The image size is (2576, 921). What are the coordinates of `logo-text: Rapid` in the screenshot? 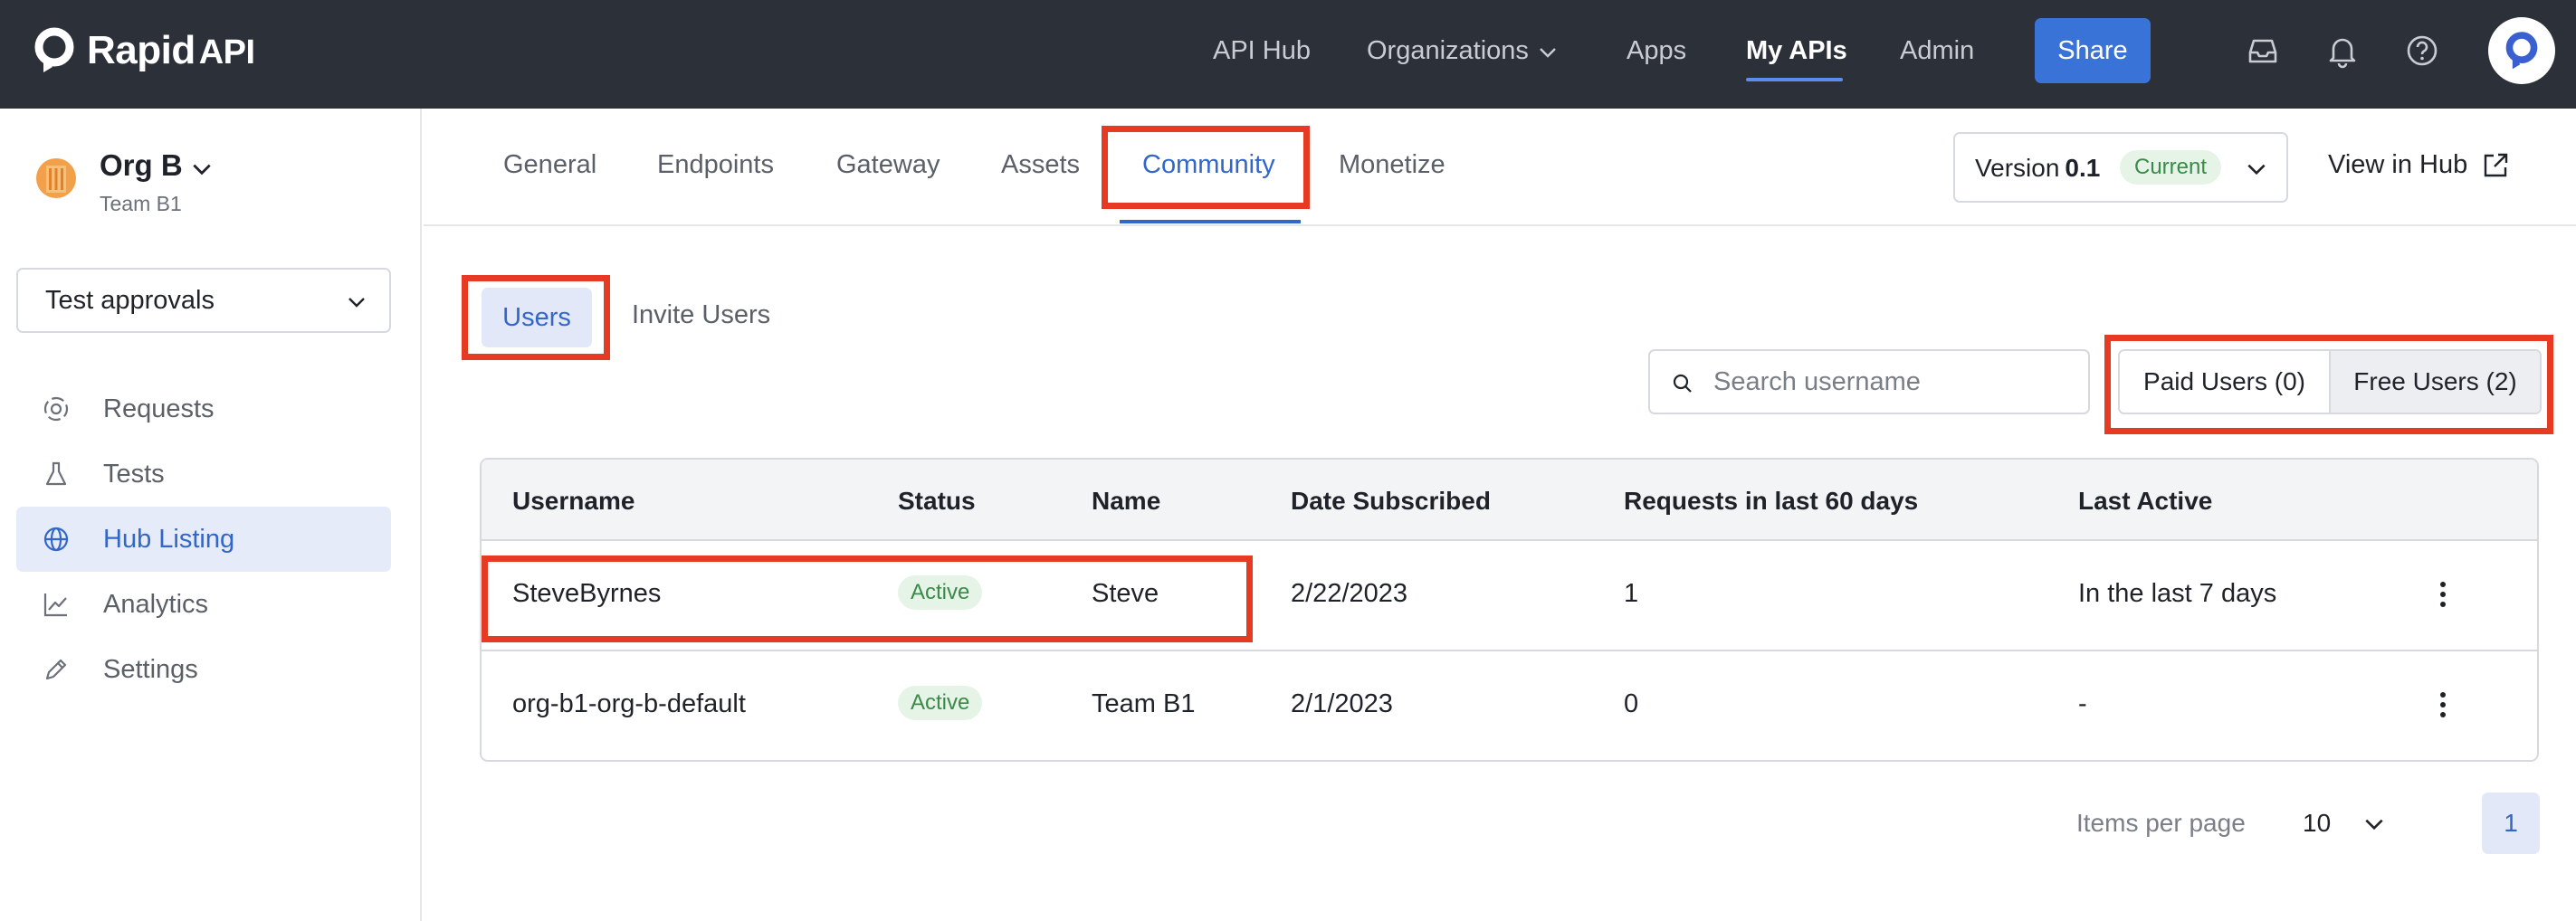 It's located at (142, 50).